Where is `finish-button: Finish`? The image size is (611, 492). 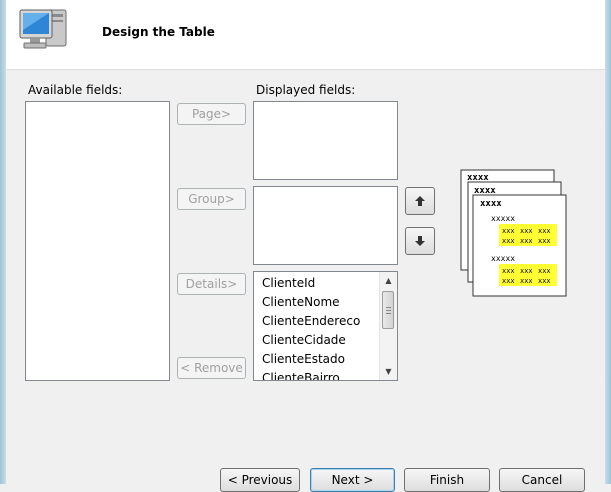 finish-button: Finish is located at coordinates (447, 480).